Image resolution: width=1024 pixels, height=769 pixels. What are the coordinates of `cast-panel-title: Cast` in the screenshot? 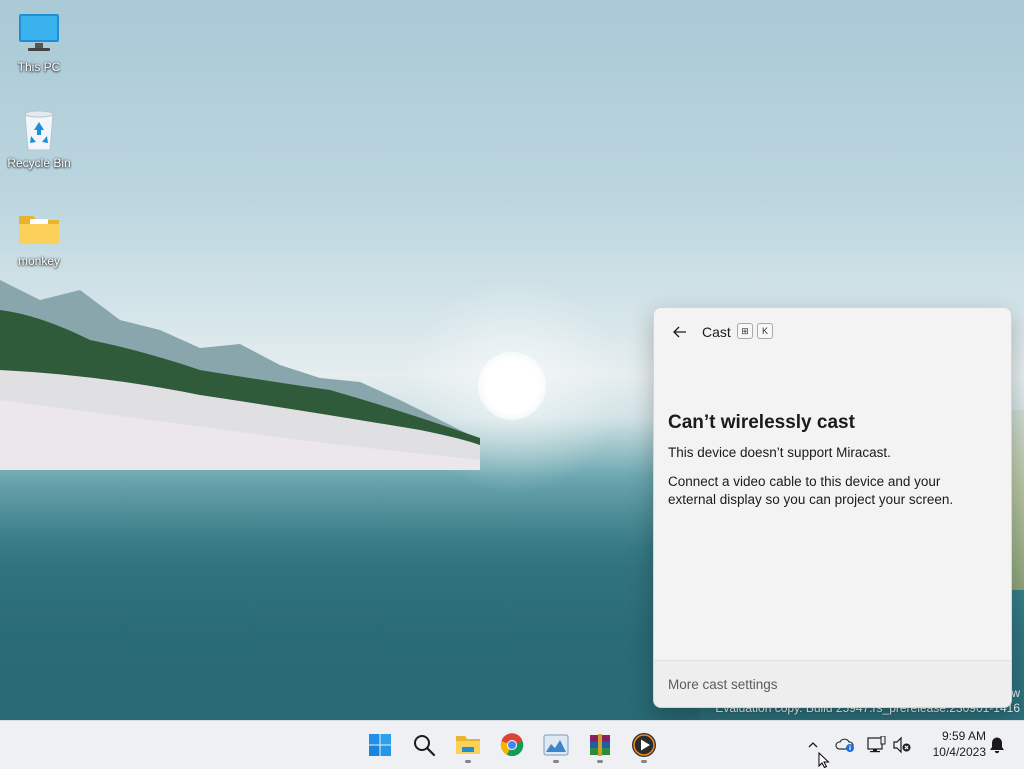 It's located at (716, 332).